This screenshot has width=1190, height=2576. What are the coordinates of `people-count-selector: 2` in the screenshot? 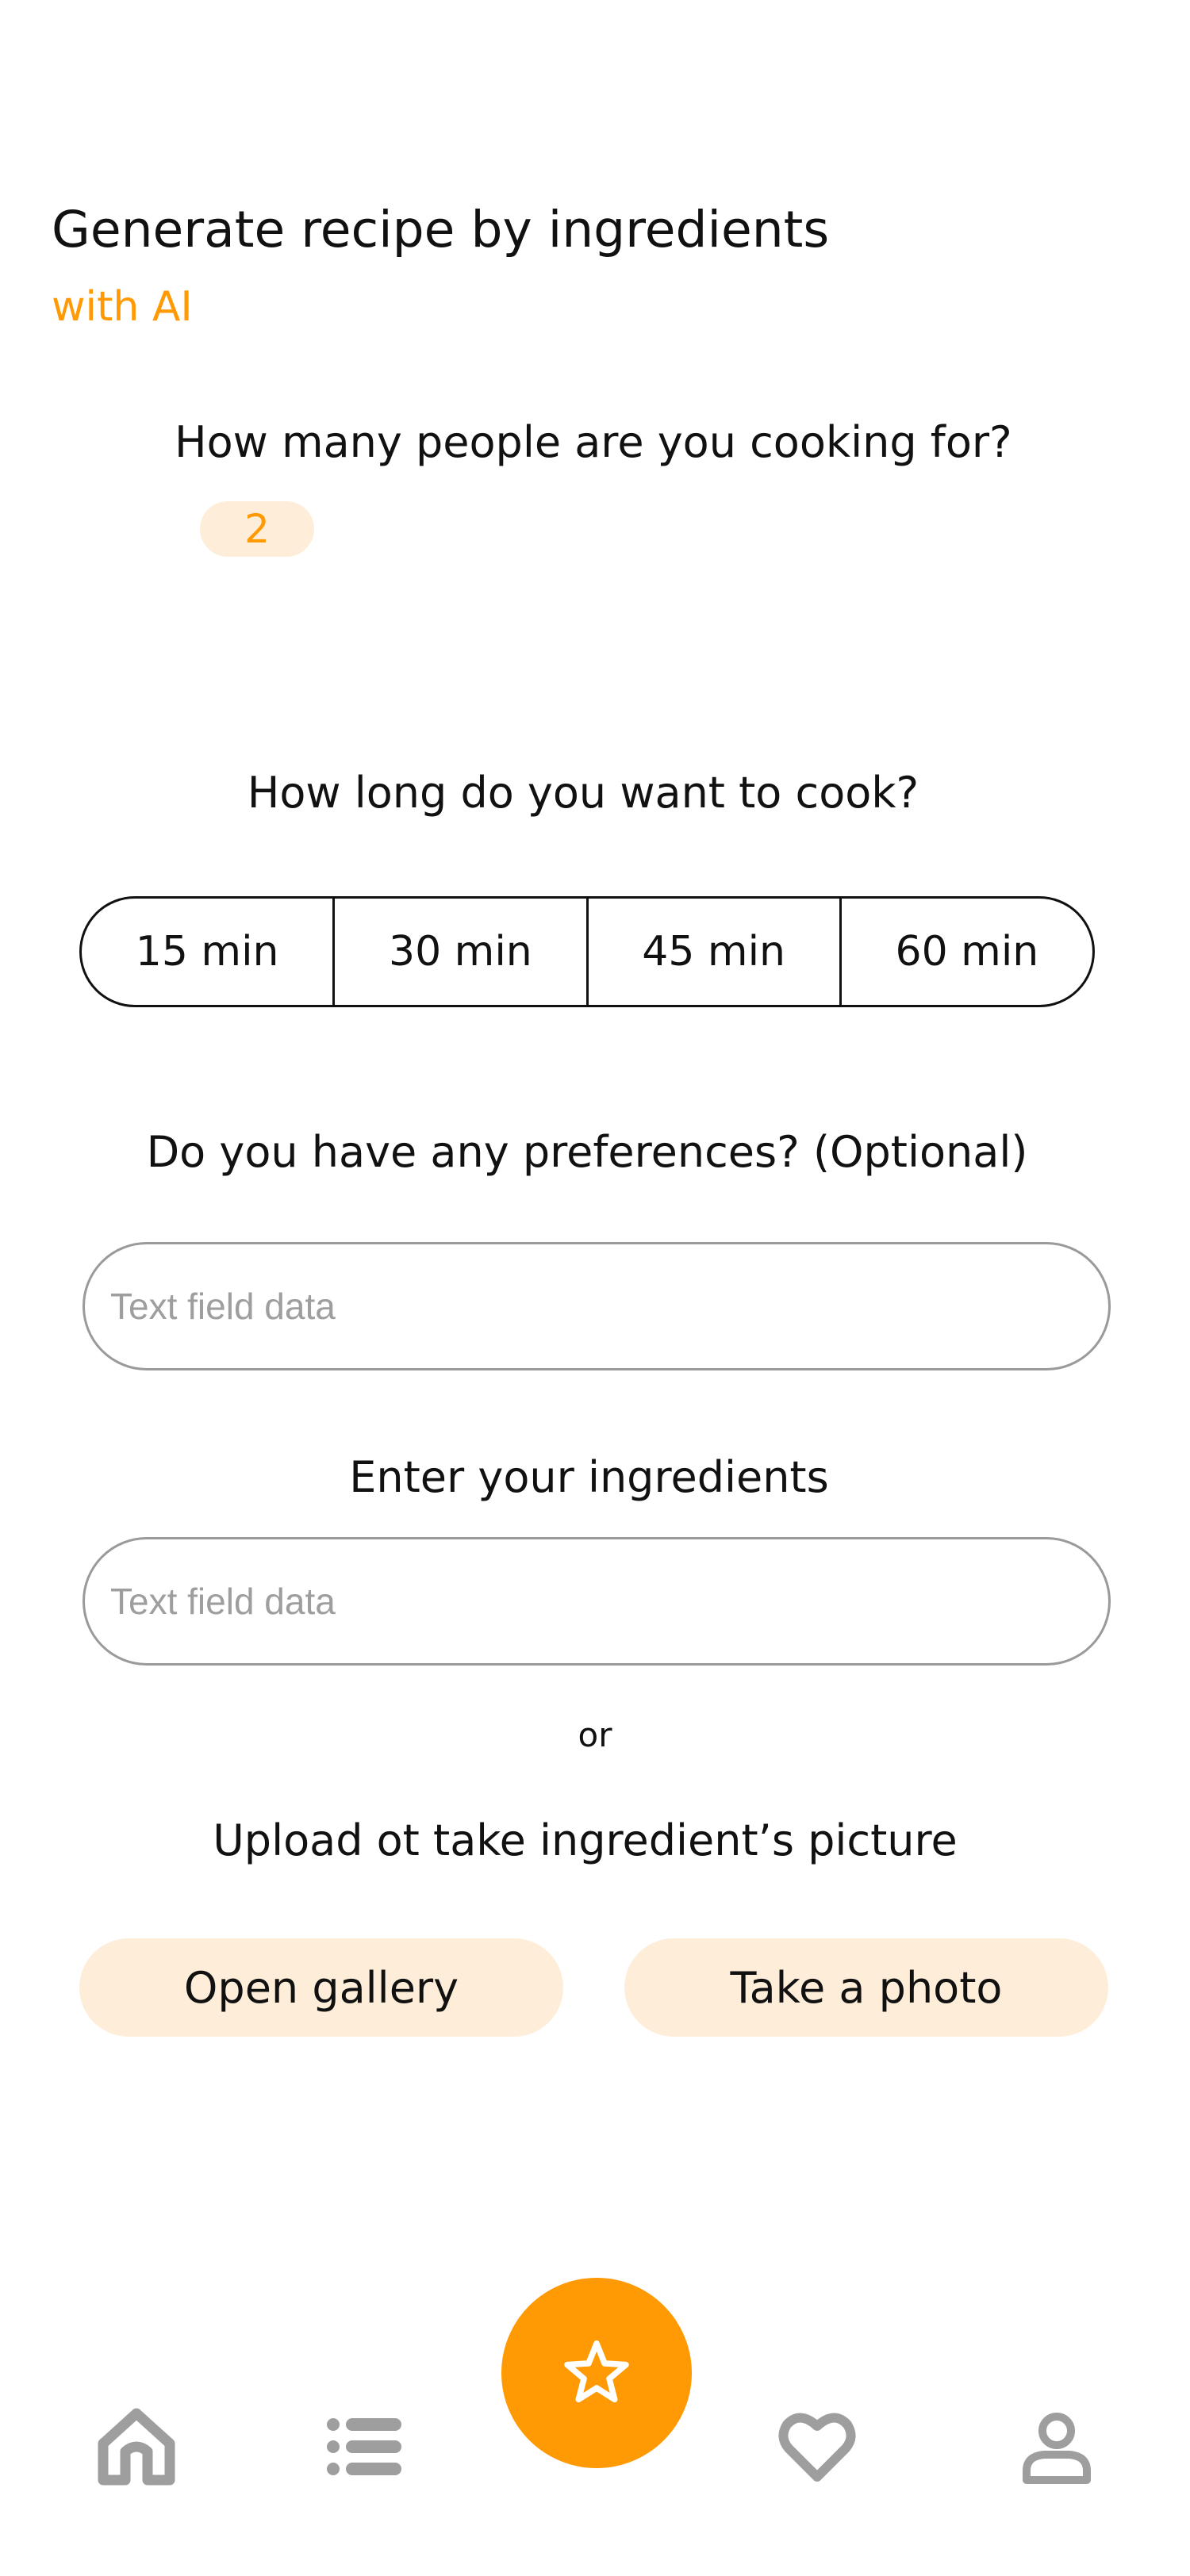 It's located at (257, 529).